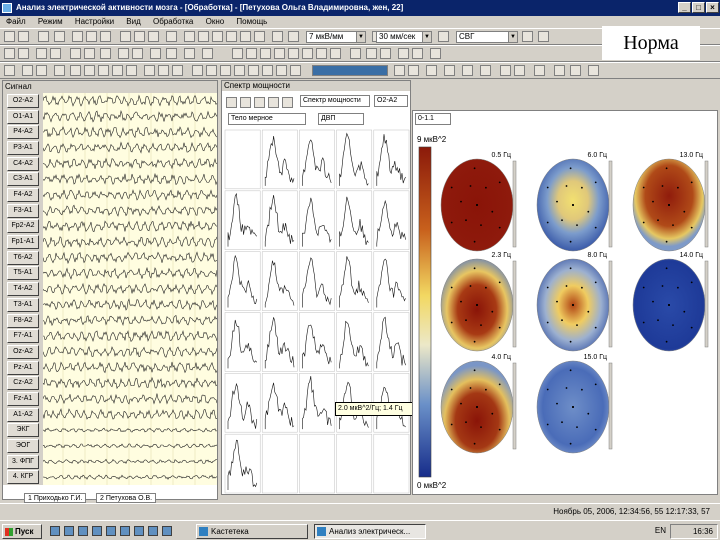  What do you see at coordinates (75, 70) in the screenshot?
I see `calendar-icon` at bounding box center [75, 70].